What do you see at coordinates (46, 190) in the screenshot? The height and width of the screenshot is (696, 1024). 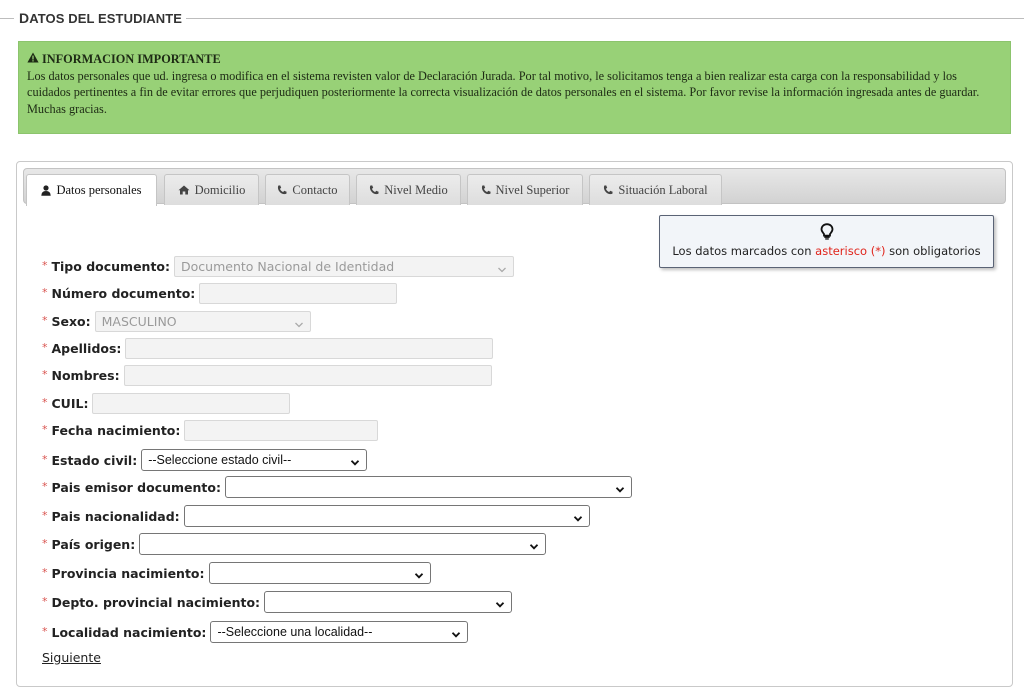 I see `user-icon` at bounding box center [46, 190].